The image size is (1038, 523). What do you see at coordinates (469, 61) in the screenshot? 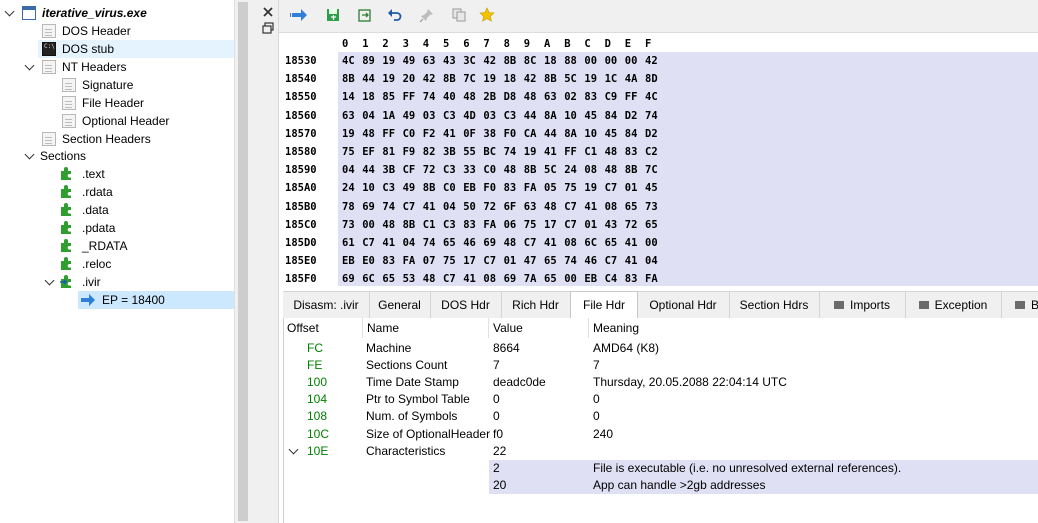
I see `hex-byte: 3C` at bounding box center [469, 61].